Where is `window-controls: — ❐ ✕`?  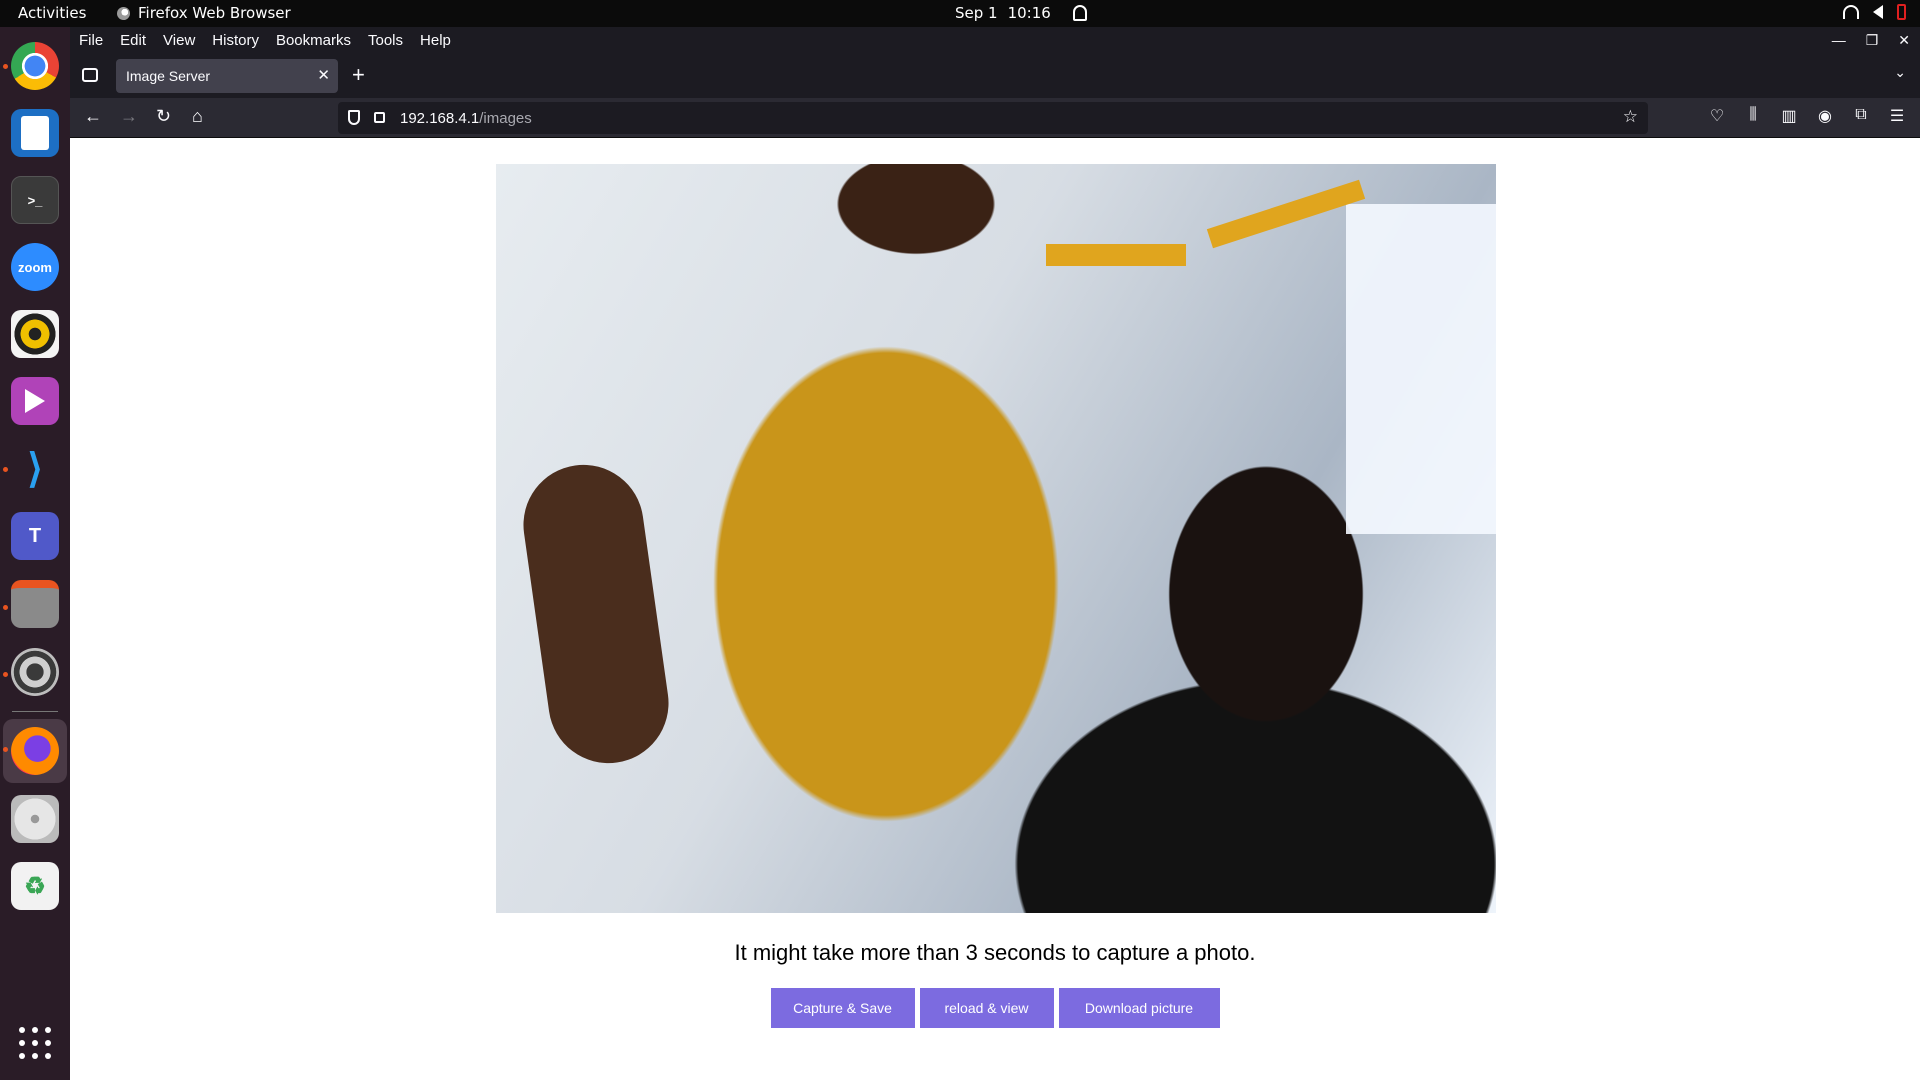 window-controls: — ❐ ✕ is located at coordinates (1871, 40).